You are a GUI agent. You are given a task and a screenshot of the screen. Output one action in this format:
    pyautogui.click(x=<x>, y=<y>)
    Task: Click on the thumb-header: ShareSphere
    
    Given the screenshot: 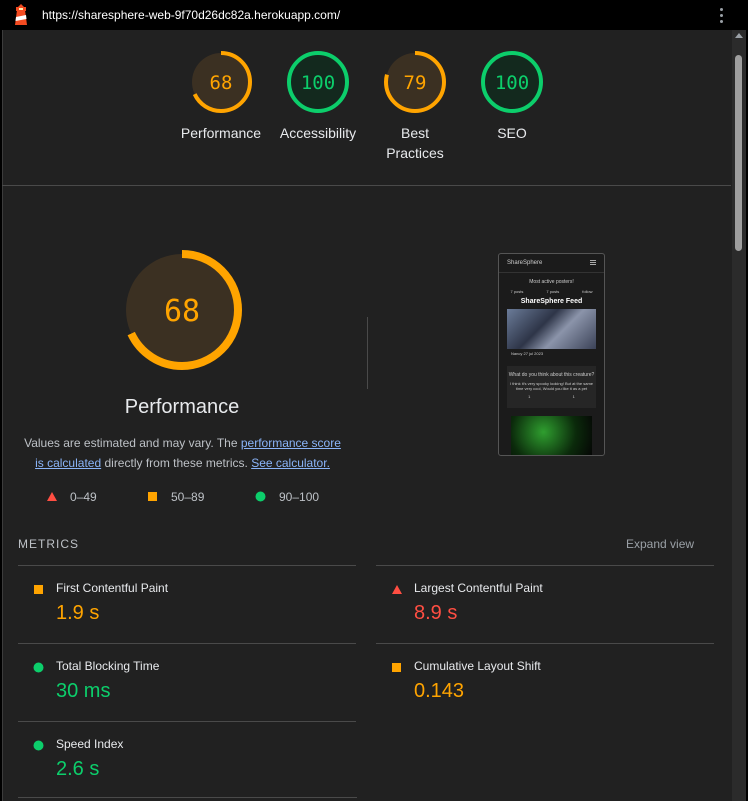 What is the action you would take?
    pyautogui.click(x=551, y=263)
    